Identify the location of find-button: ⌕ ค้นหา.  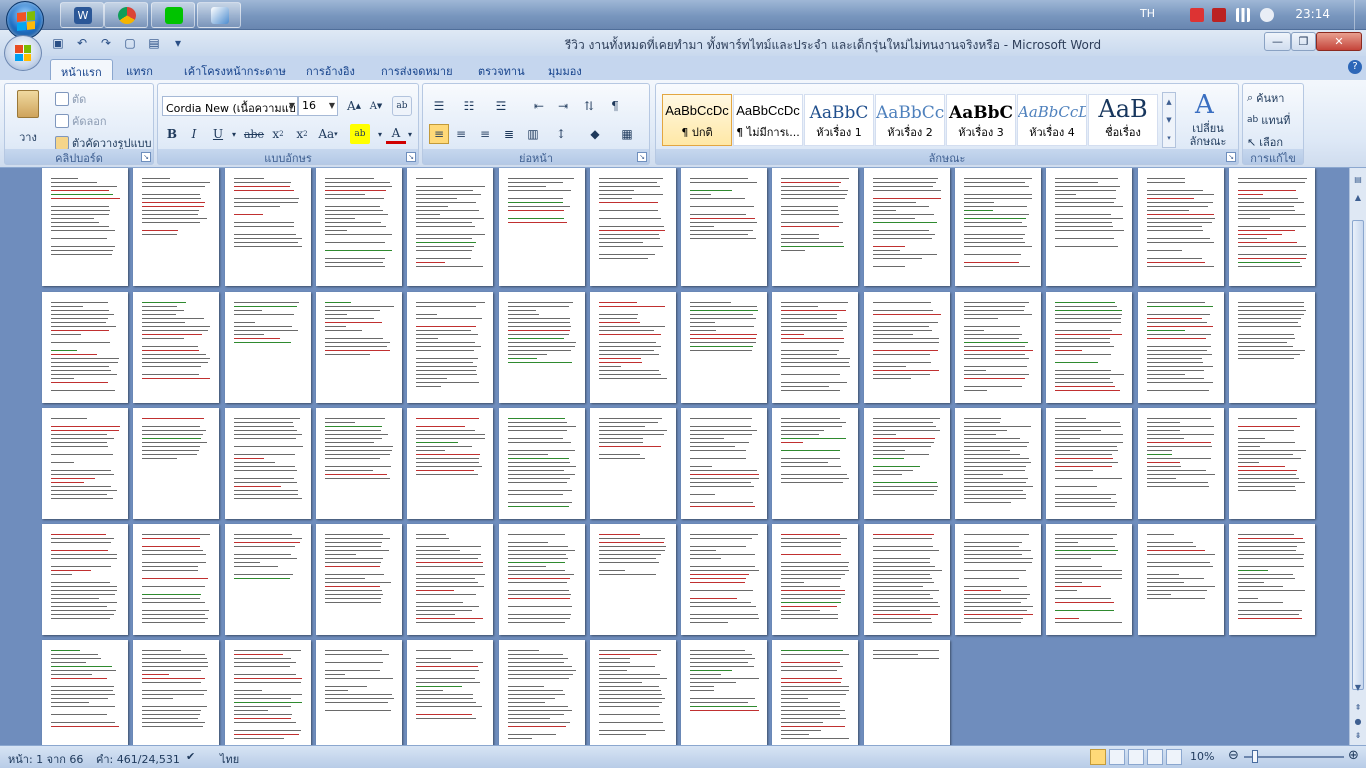
(1265, 98).